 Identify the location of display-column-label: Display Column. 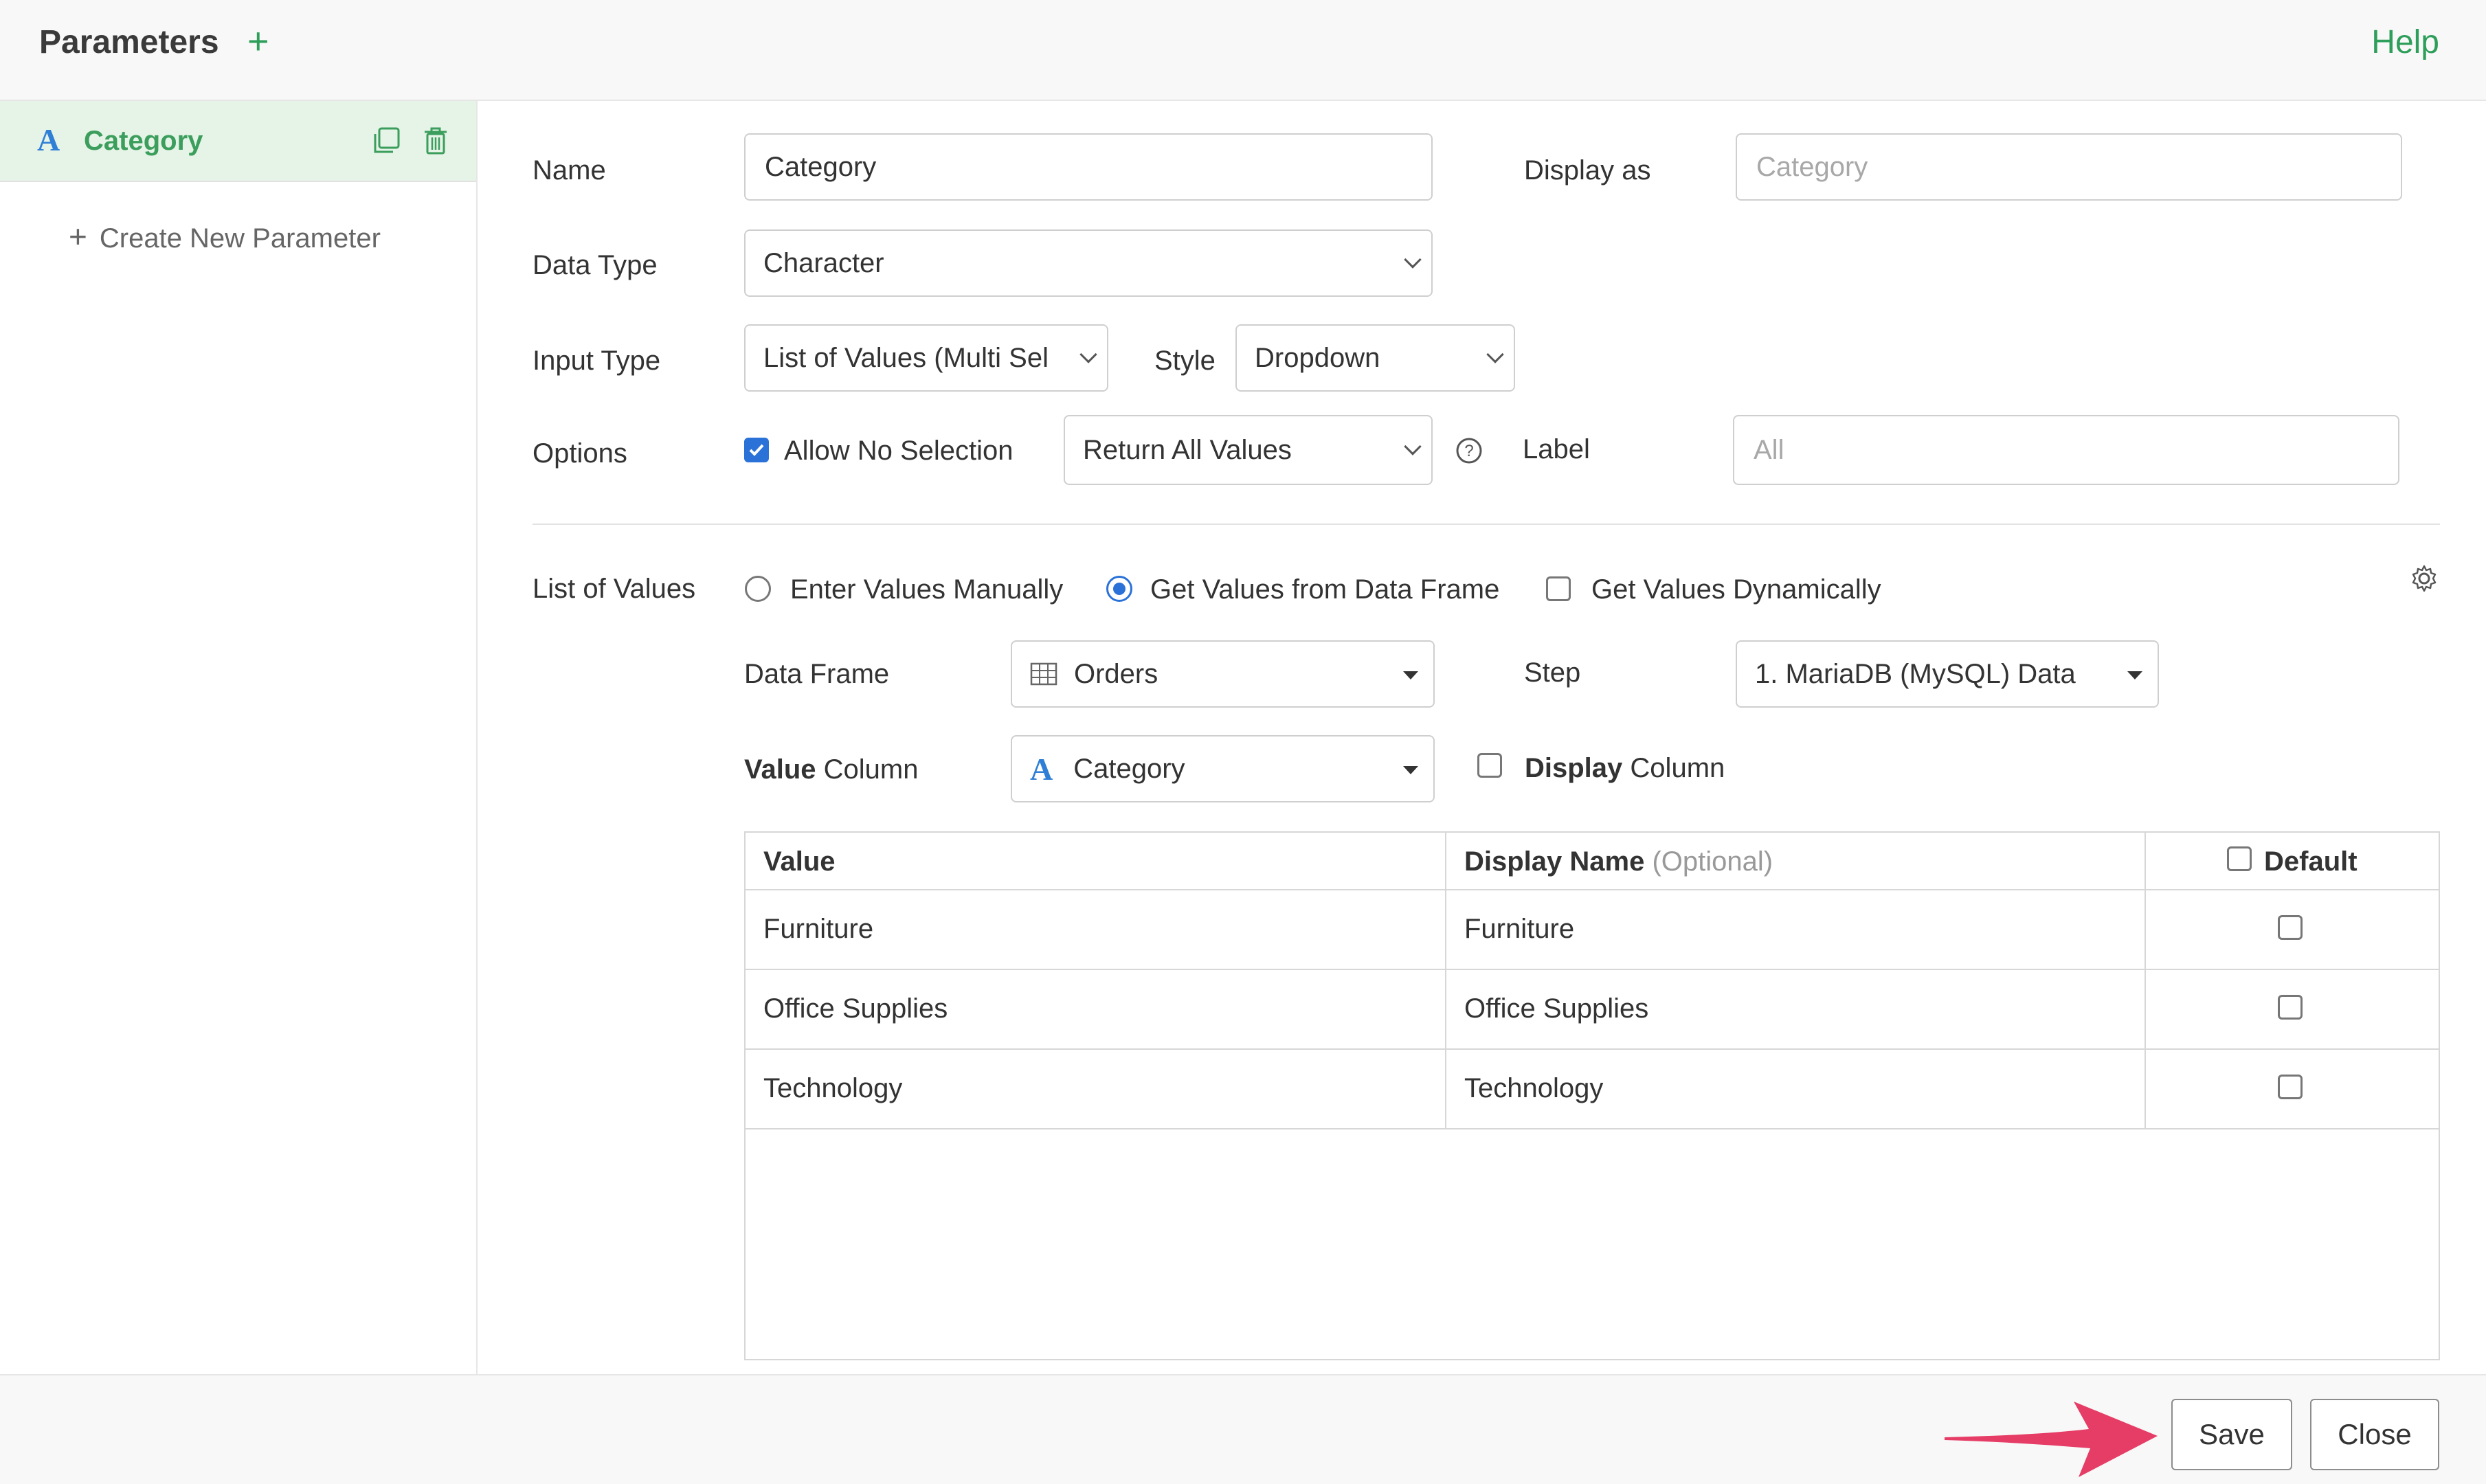
(1625, 768).